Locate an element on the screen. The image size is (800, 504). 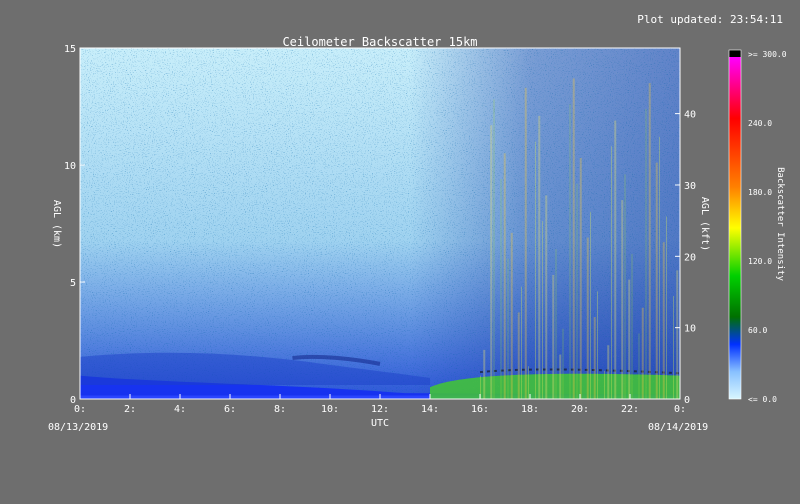
x-tick-label: 16: is located at coordinates (480, 409).